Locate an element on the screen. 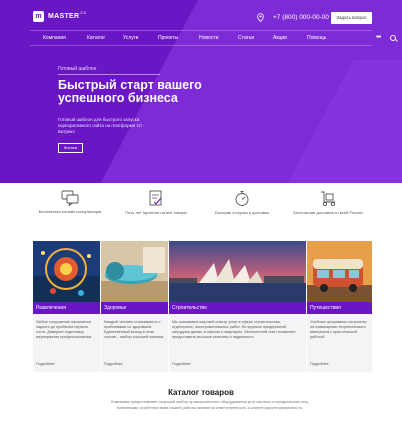 The image size is (402, 423). card-title: Путешествия is located at coordinates (339, 308).